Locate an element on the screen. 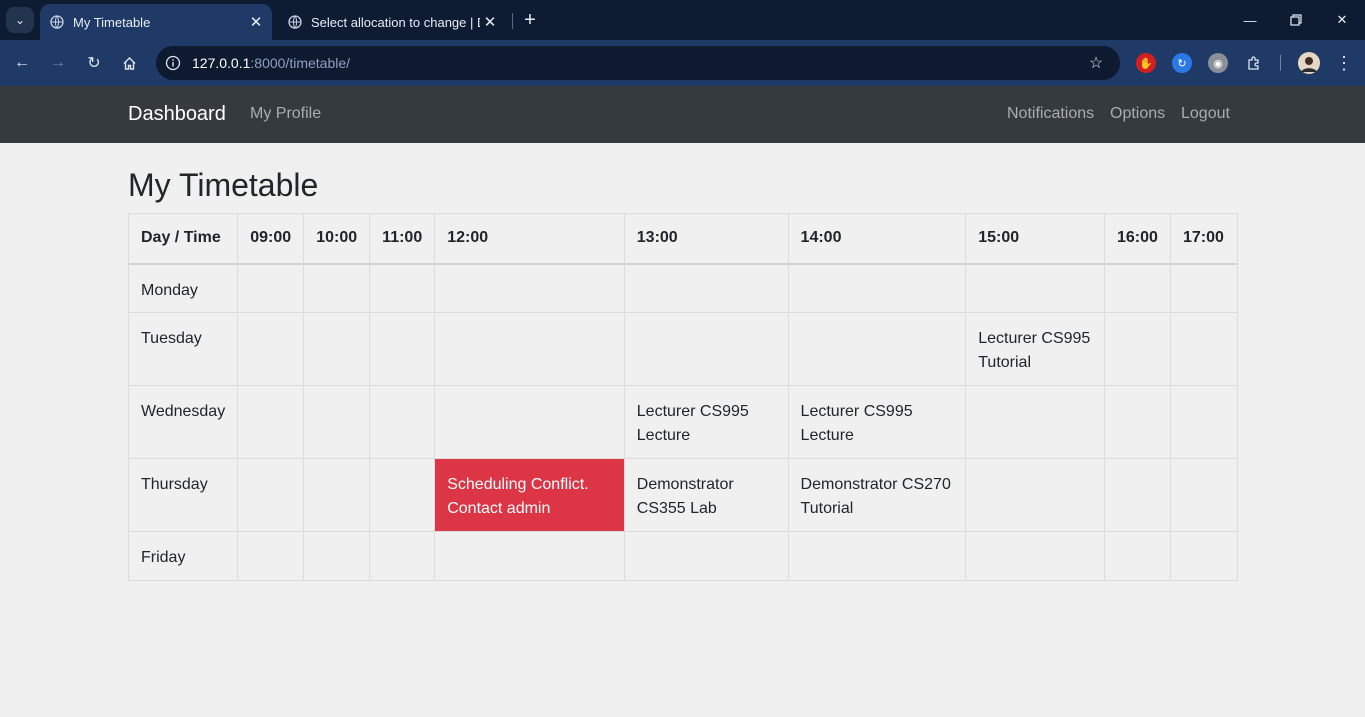  url-text: 127.0.0.1:8000/timetable/ is located at coordinates (271, 63).